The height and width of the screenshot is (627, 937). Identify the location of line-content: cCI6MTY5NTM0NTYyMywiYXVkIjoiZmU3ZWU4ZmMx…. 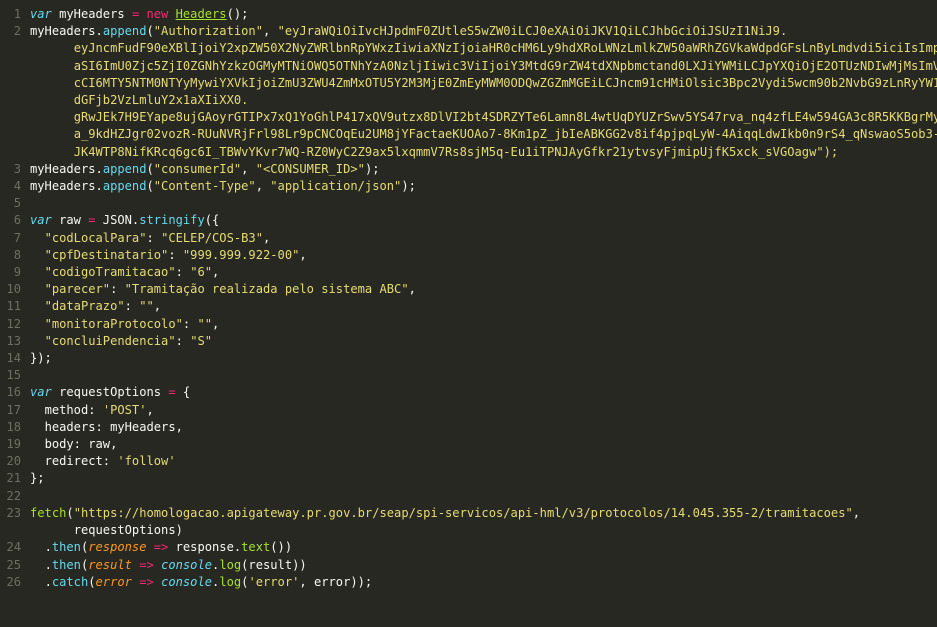
(483, 83).